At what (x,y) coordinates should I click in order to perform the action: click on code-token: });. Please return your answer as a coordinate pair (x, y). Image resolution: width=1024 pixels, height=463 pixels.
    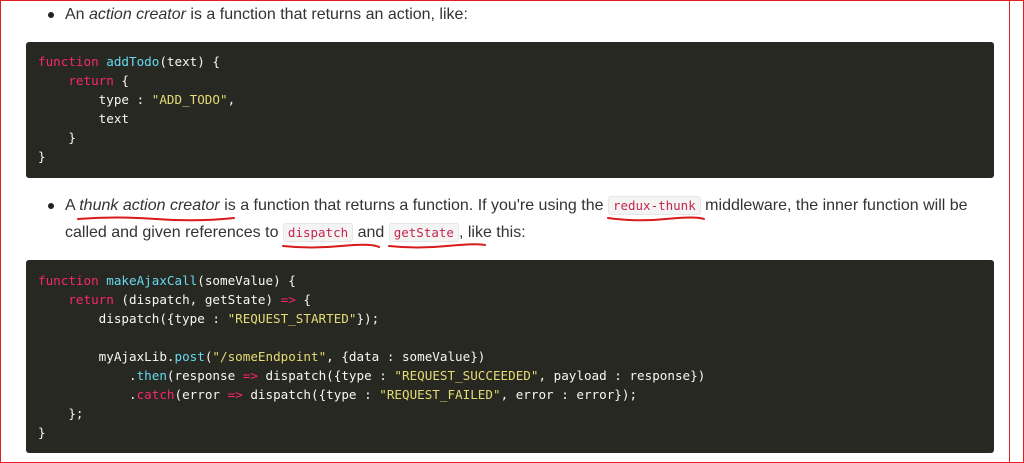
    Looking at the image, I should click on (368, 318).